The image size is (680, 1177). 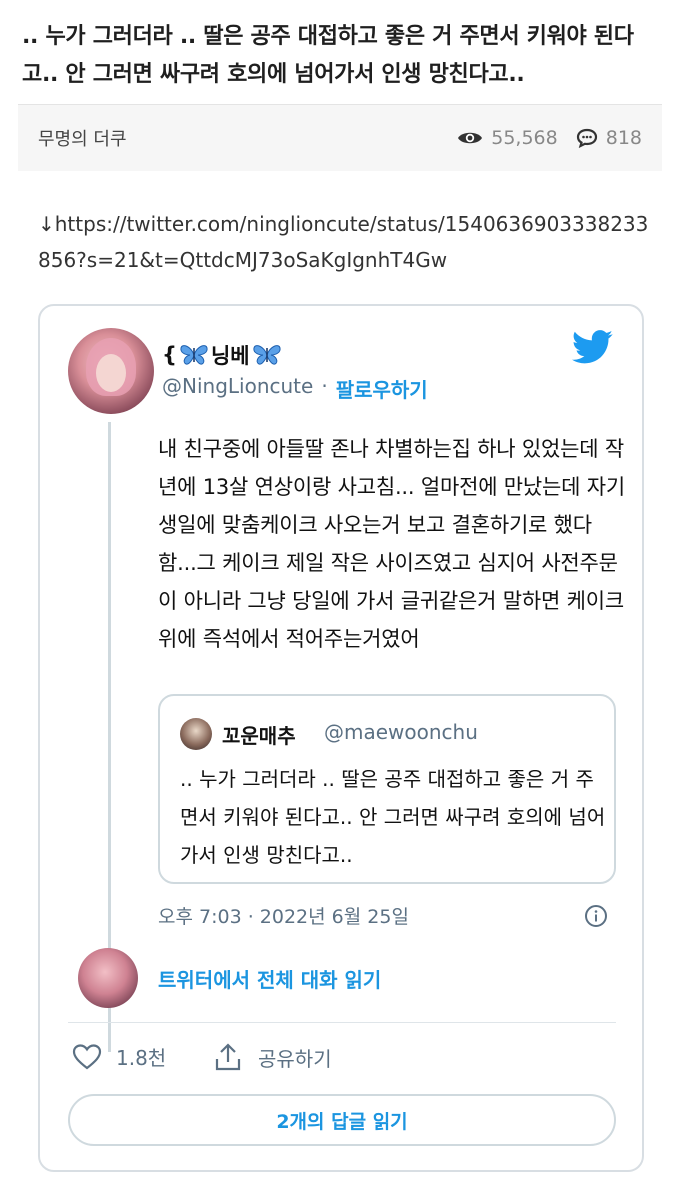 I want to click on speech-bubble-icon, so click(x=586, y=138).